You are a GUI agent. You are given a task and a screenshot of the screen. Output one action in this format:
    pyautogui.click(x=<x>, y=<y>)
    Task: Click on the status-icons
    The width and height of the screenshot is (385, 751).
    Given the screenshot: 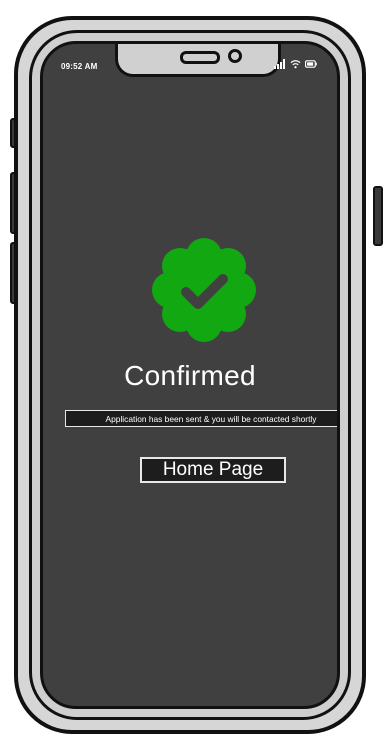 What is the action you would take?
    pyautogui.click(x=295, y=64)
    